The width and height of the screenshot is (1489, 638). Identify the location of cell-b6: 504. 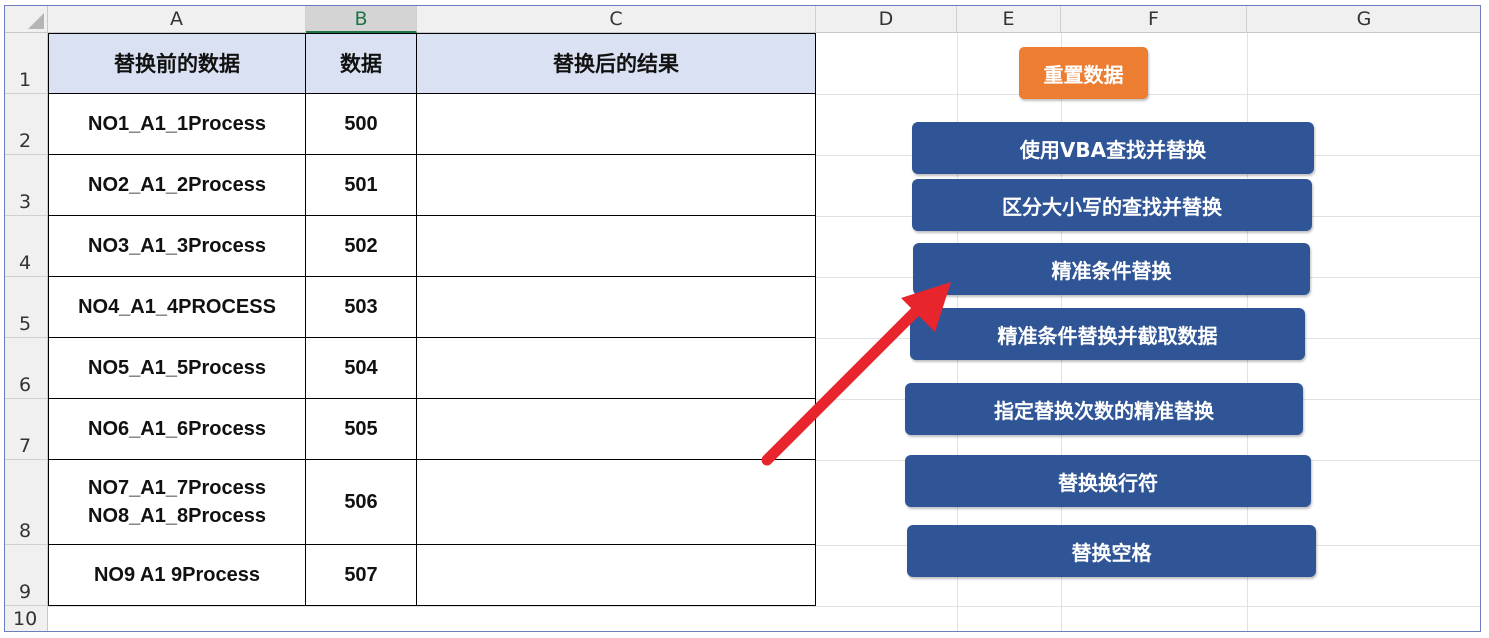
(361, 368).